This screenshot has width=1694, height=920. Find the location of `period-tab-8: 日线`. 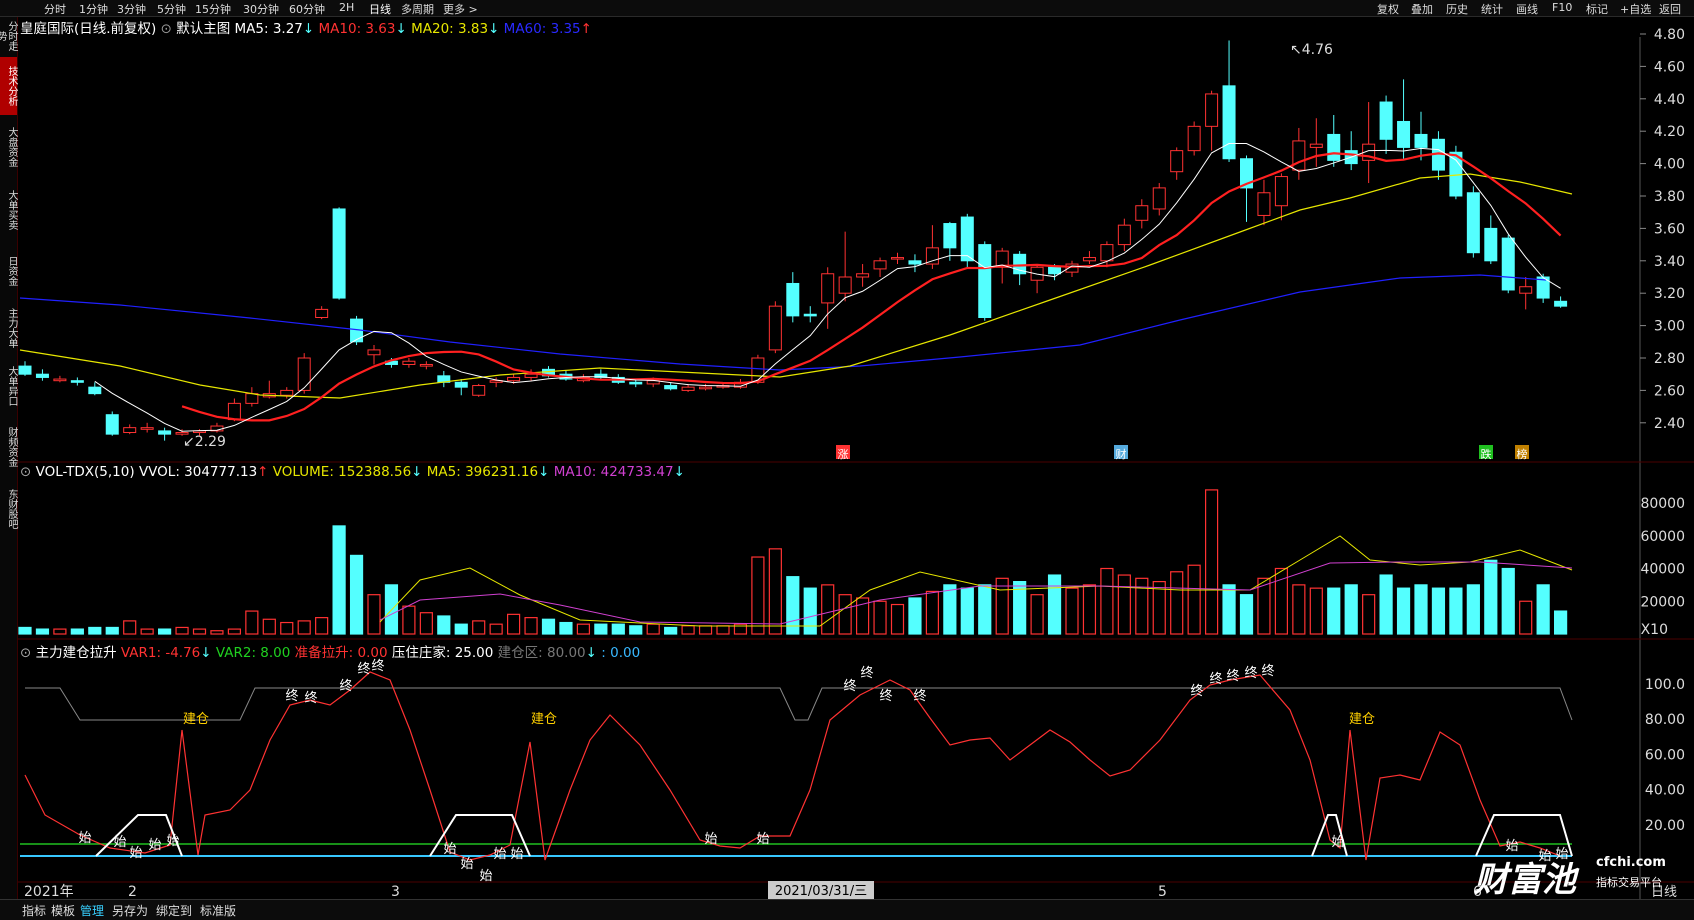

period-tab-8: 日线 is located at coordinates (380, 9).